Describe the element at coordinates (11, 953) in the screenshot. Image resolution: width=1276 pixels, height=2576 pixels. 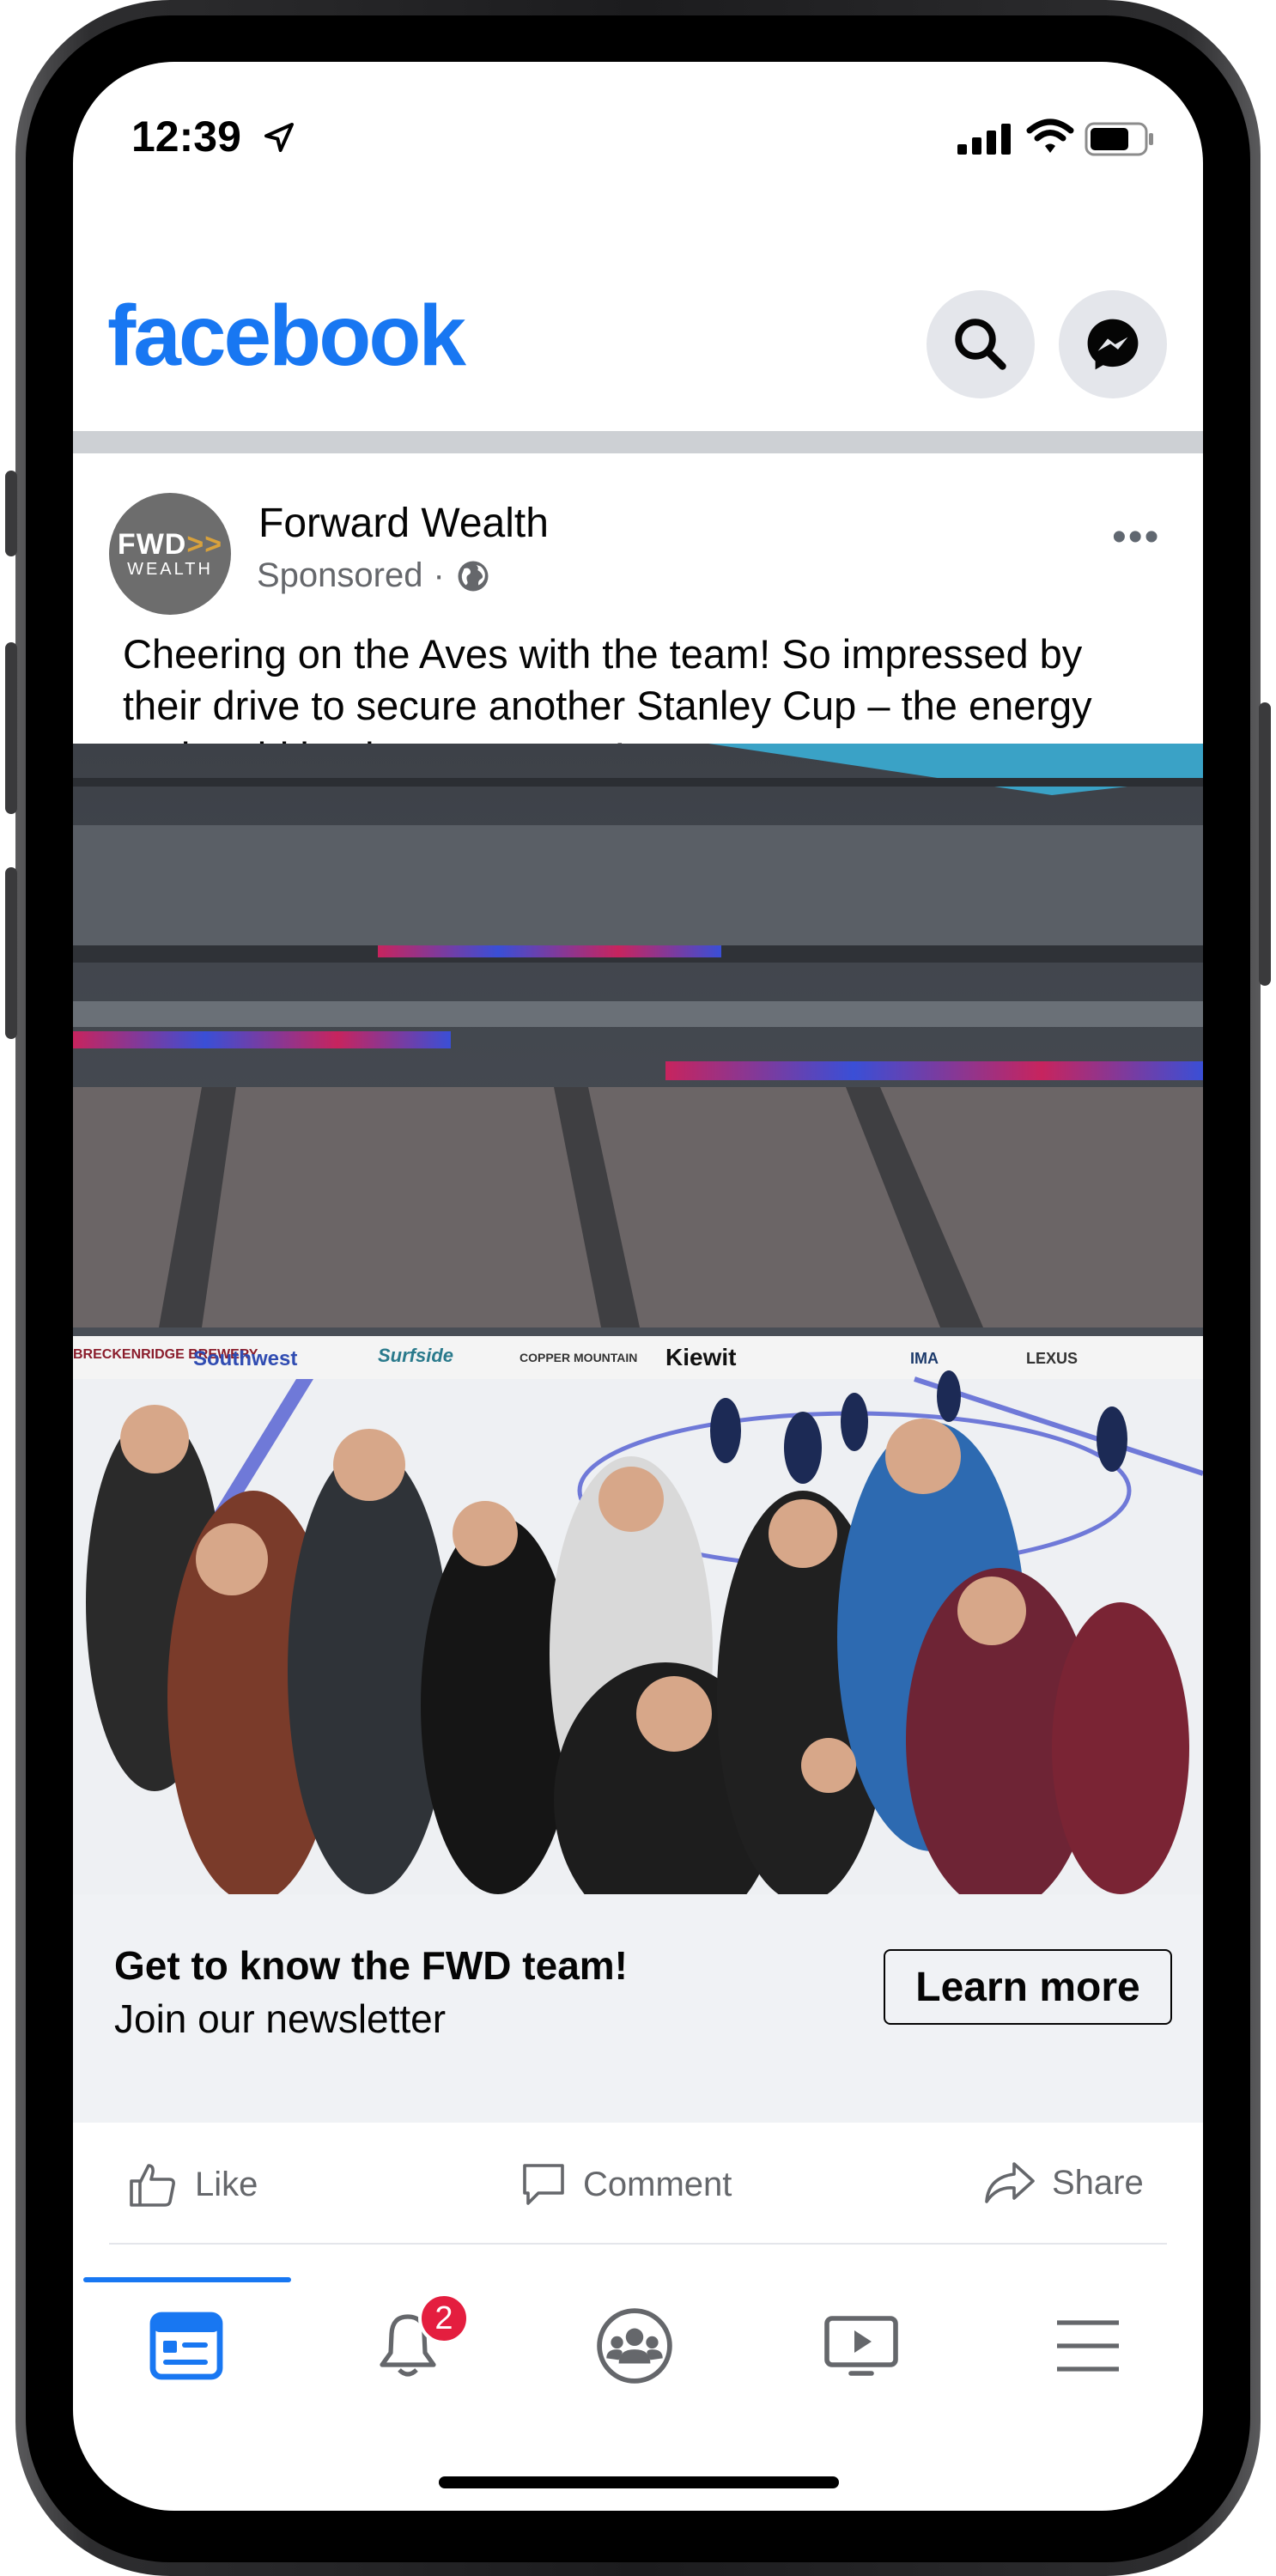
I see `volume-down-button` at that location.